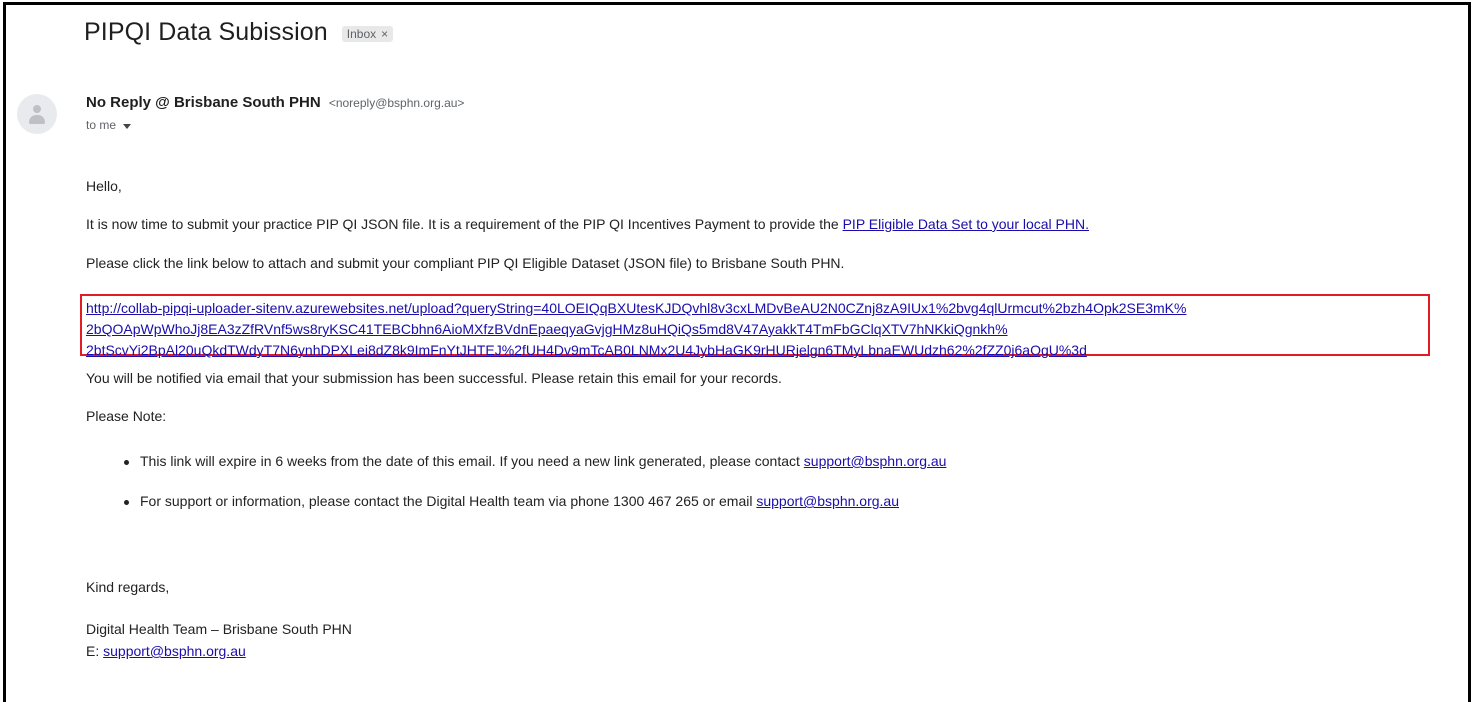 Image resolution: width=1480 pixels, height=702 pixels. I want to click on sender-email: <noreply@bsphn.org.au>, so click(396, 103).